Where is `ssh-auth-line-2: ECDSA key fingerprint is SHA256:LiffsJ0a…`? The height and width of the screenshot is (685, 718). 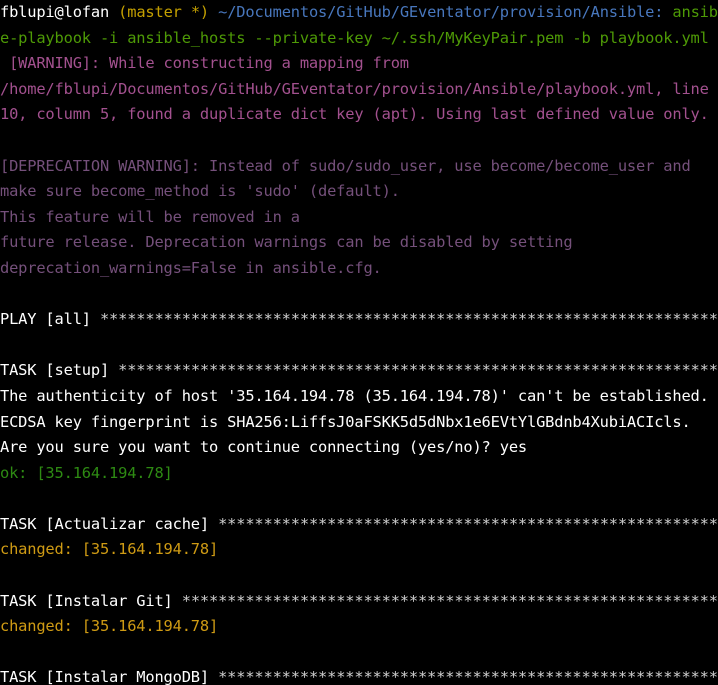 ssh-auth-line-2: ECDSA key fingerprint is SHA256:LiffsJ0a… is located at coordinates (359, 423).